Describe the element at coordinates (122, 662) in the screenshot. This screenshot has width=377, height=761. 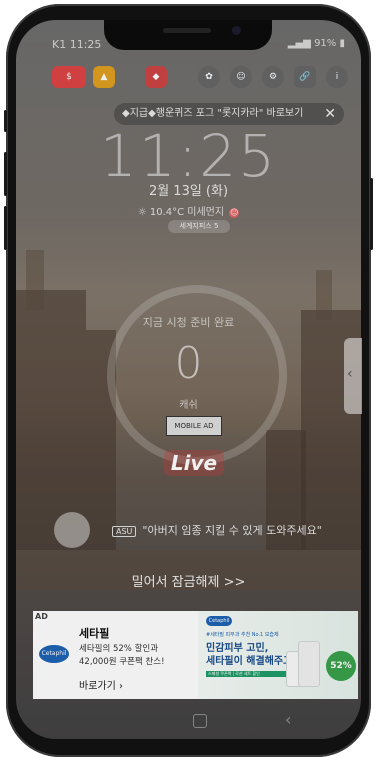
I see `ad-desc-line2: 42,000원 쿠폰팩 찬스!` at that location.